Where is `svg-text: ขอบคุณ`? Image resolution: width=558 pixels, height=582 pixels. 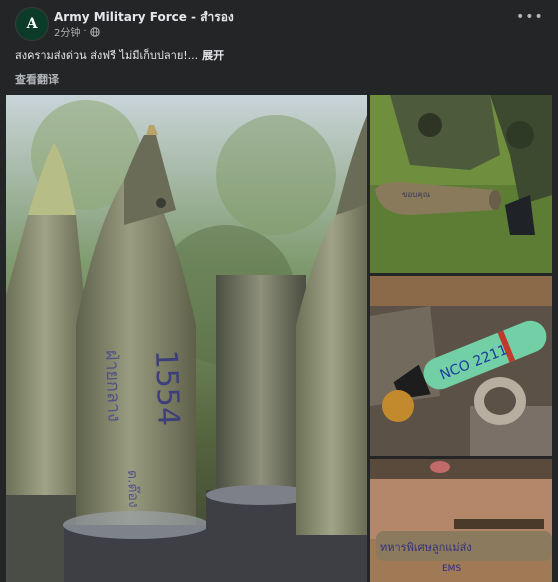 svg-text: ขอบคุณ is located at coordinates (416, 194).